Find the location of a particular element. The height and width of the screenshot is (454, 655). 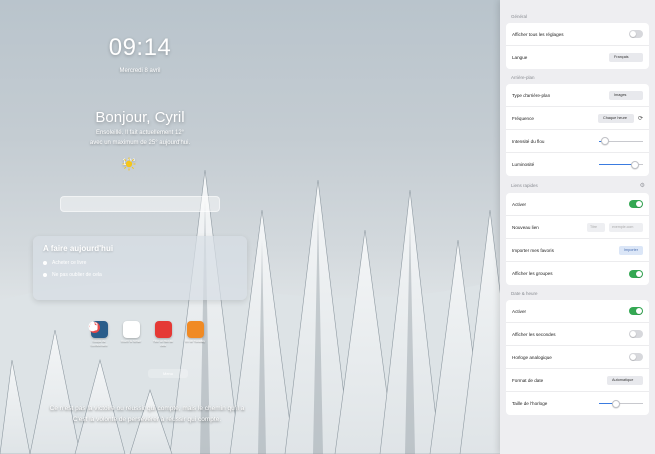

flame-icon is located at coordinates (130, 329).